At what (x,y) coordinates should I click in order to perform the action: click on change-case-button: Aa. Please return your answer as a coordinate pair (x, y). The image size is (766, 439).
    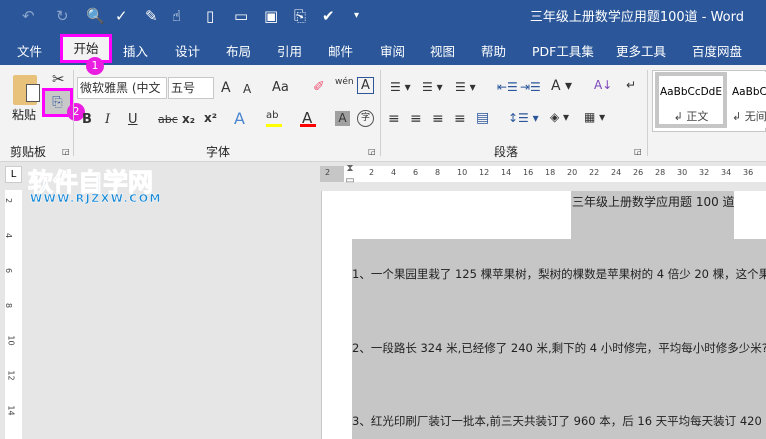
    Looking at the image, I should click on (280, 87).